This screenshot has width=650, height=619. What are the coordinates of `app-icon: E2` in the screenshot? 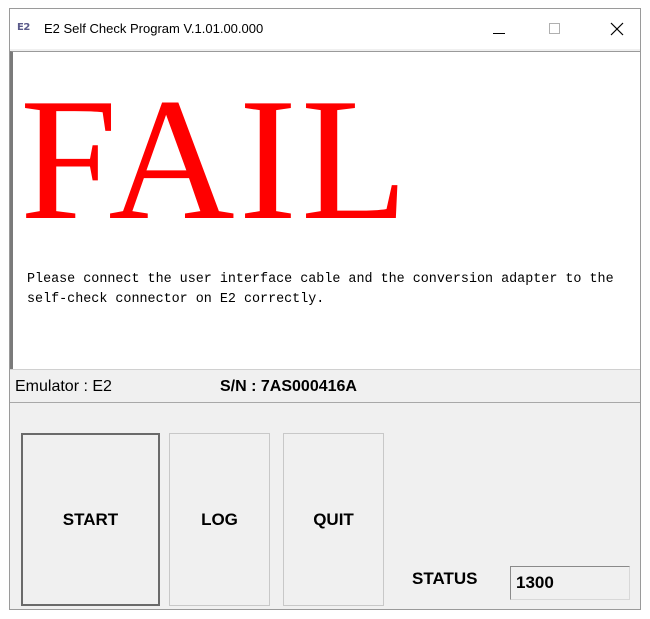 It's located at (23, 27).